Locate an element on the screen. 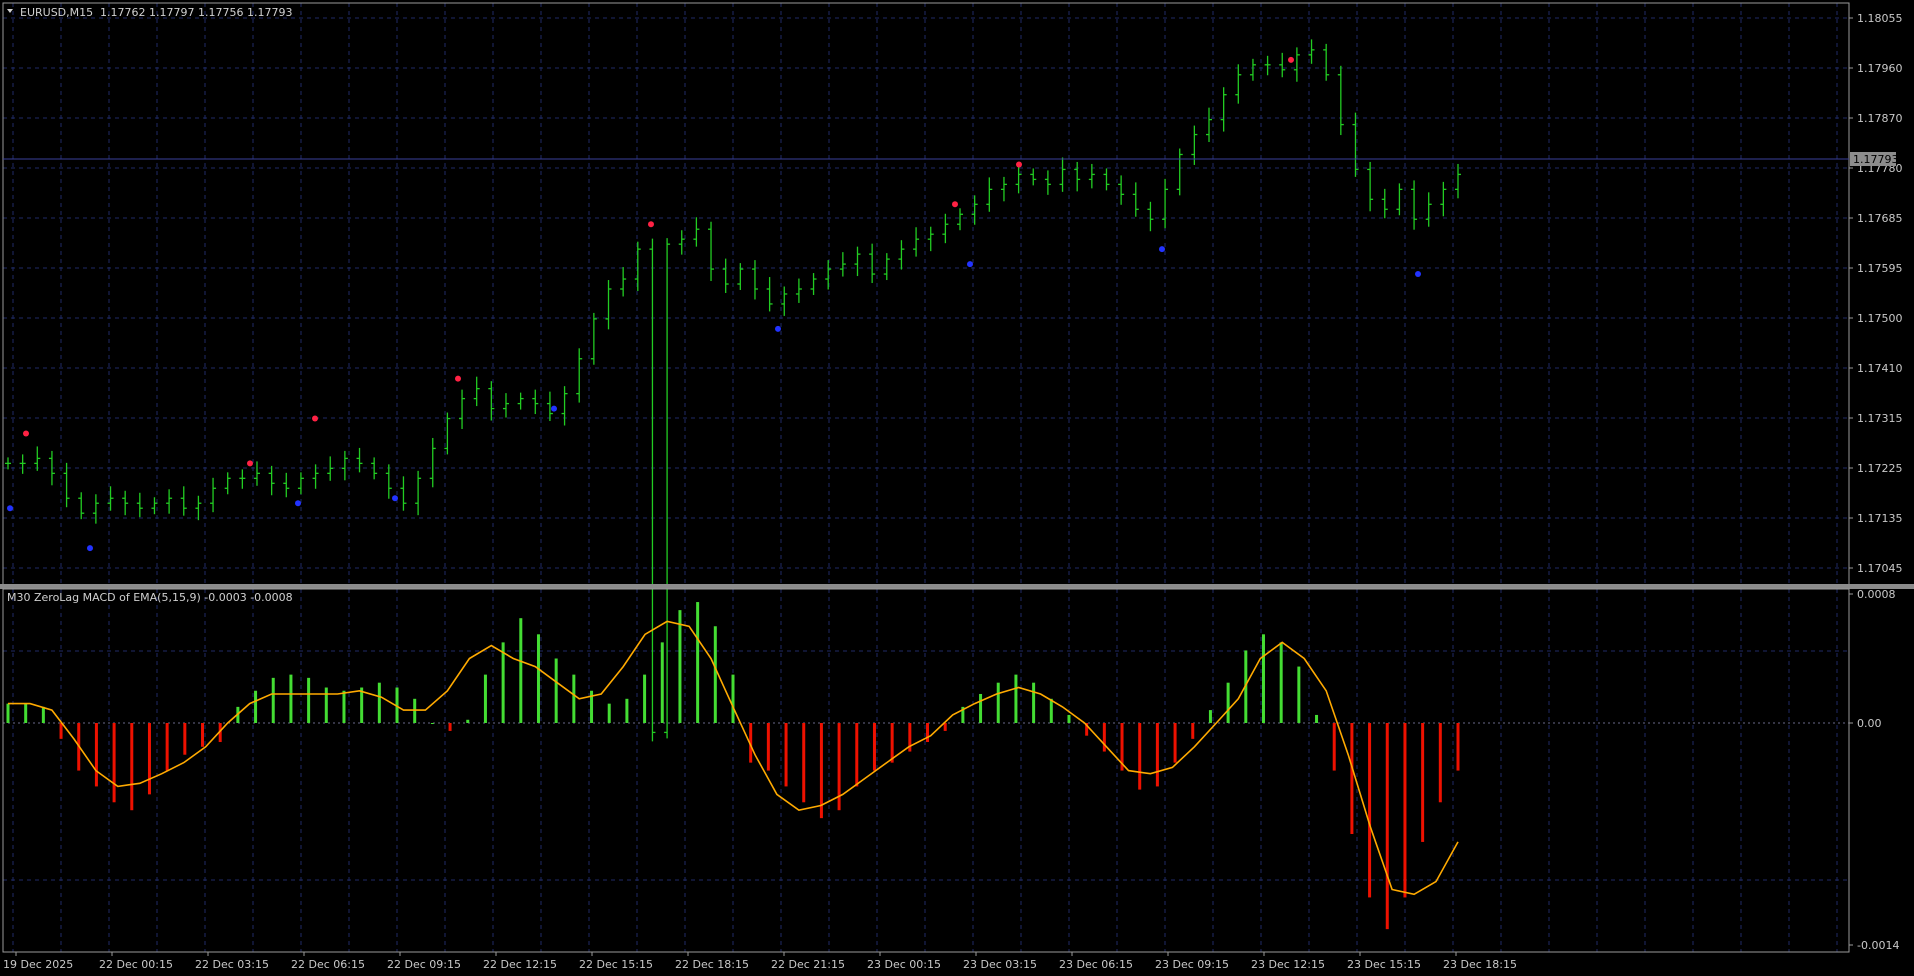 The height and width of the screenshot is (976, 1914). time-tick-label: 22 Dec 21:15 is located at coordinates (808, 964).